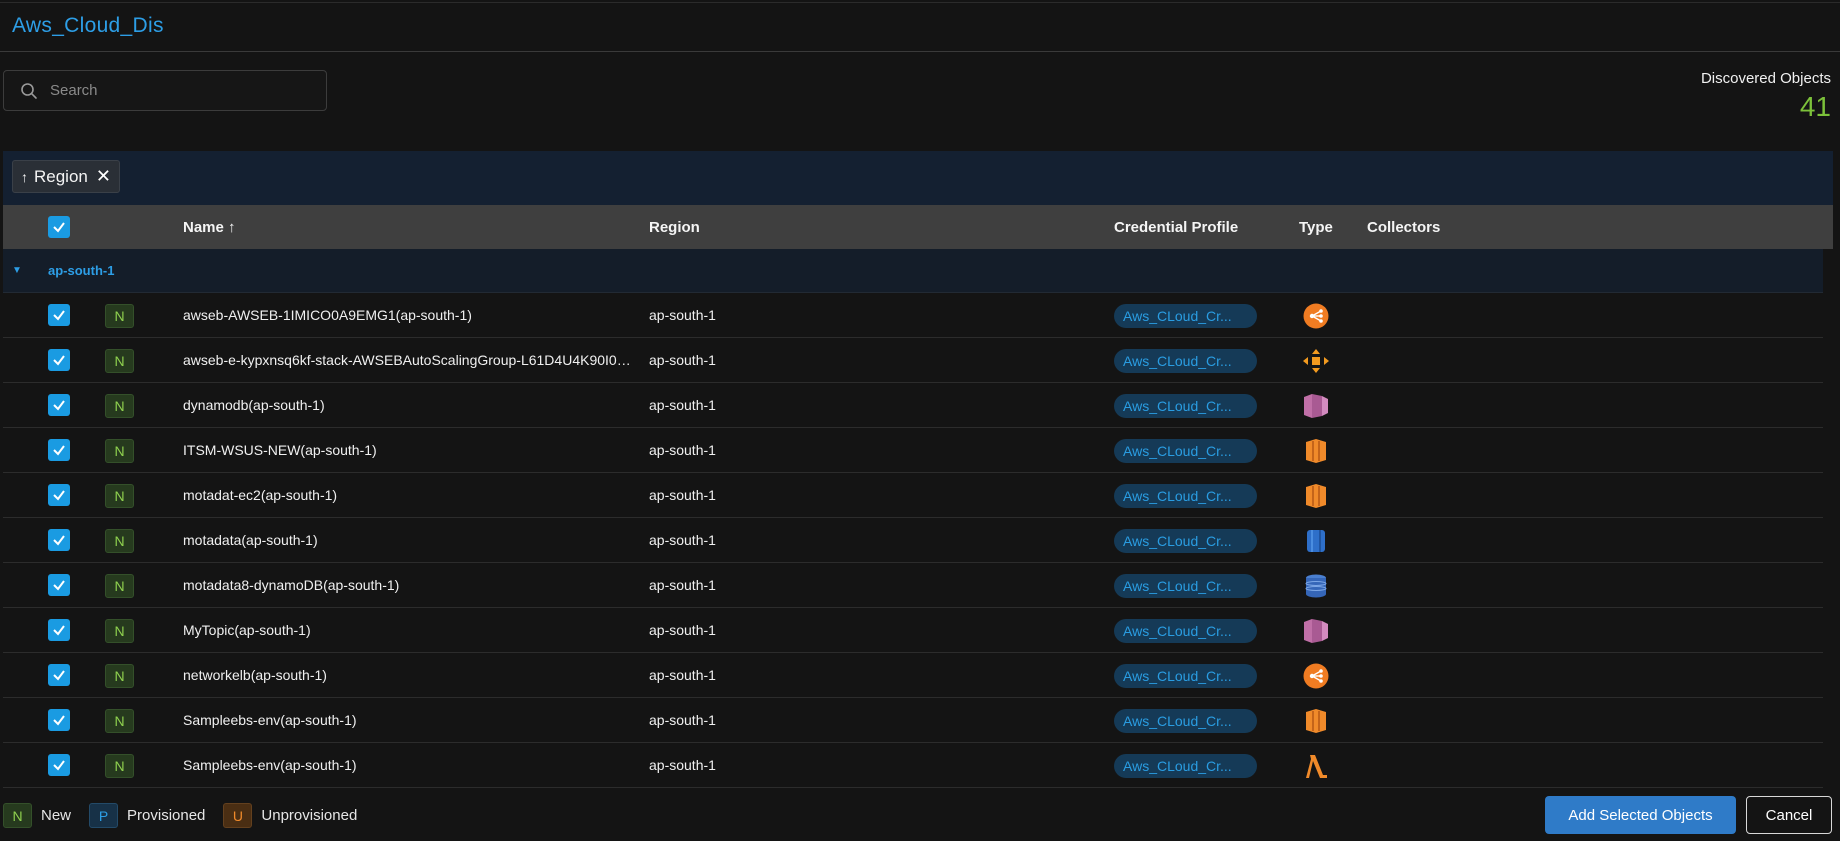 The height and width of the screenshot is (841, 1840). I want to click on group-row-label: ap-south-1, so click(81, 270).